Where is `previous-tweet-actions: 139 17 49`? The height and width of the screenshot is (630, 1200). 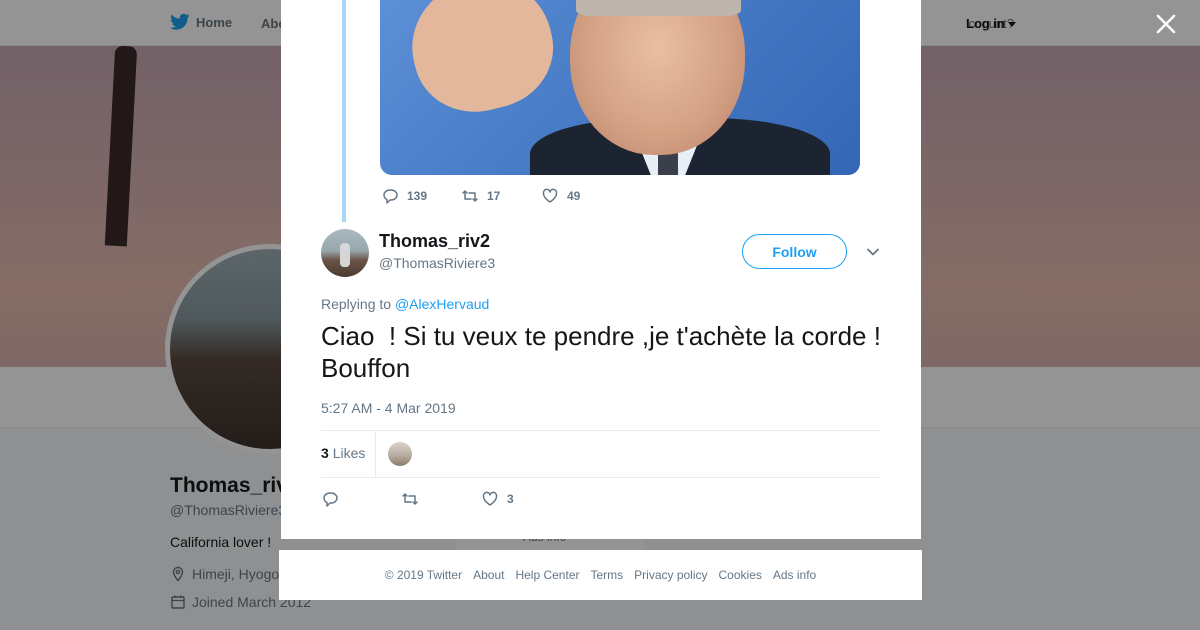
previous-tweet-actions: 139 17 49 is located at coordinates (501, 196).